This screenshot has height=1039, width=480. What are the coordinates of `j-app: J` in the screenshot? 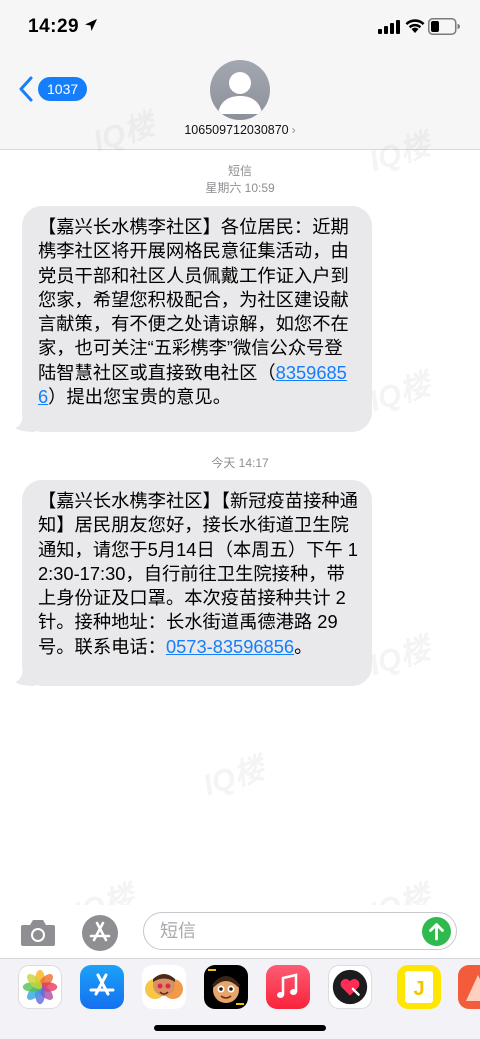 It's located at (419, 987).